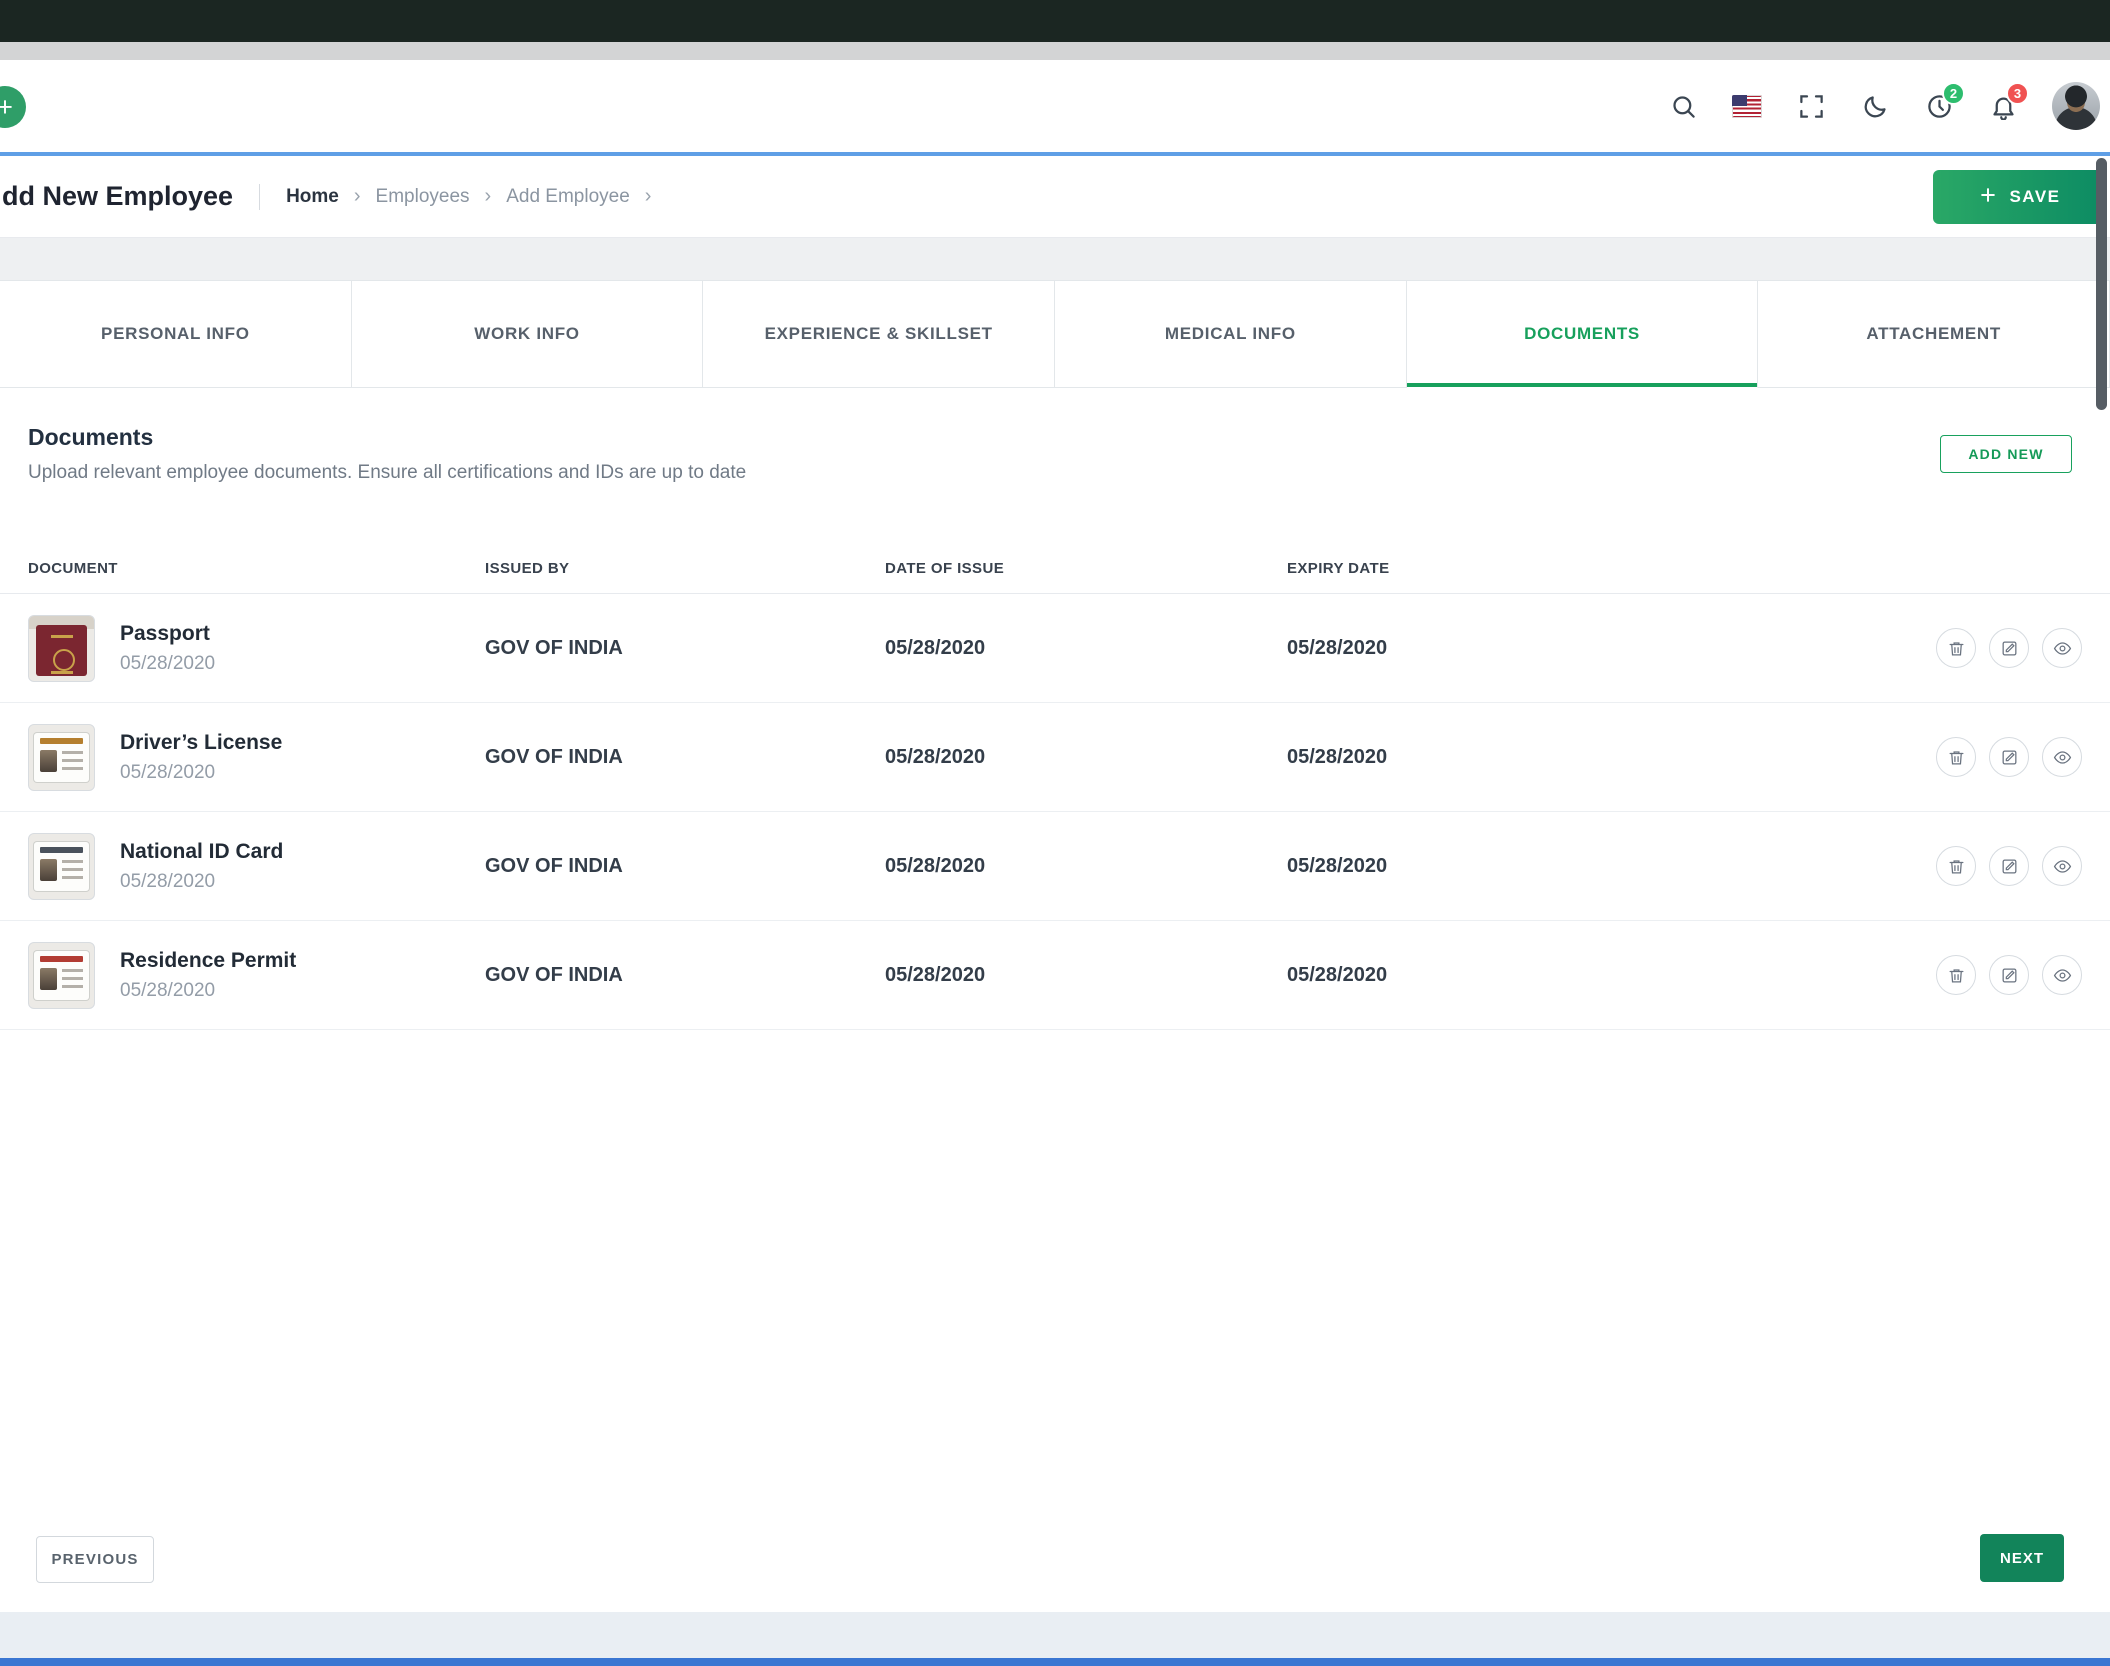 Image resolution: width=2110 pixels, height=1666 pixels. What do you see at coordinates (13, 107) in the screenshot?
I see `quick-add-button: +` at bounding box center [13, 107].